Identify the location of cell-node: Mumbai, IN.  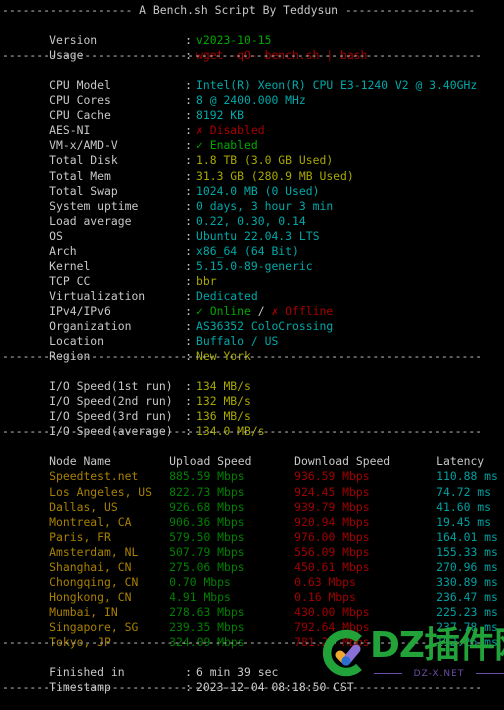
(83, 611).